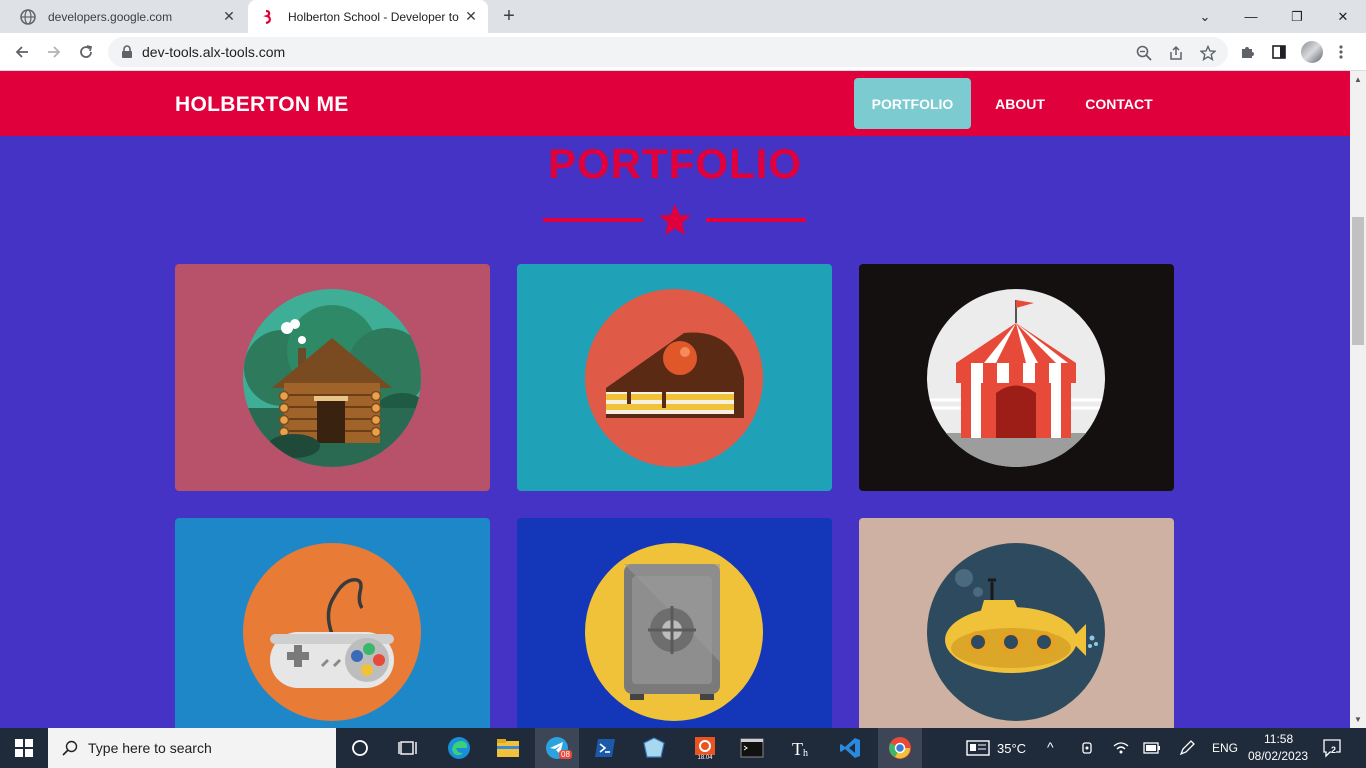 This screenshot has height=768, width=1366. I want to click on back-button, so click(22, 52).